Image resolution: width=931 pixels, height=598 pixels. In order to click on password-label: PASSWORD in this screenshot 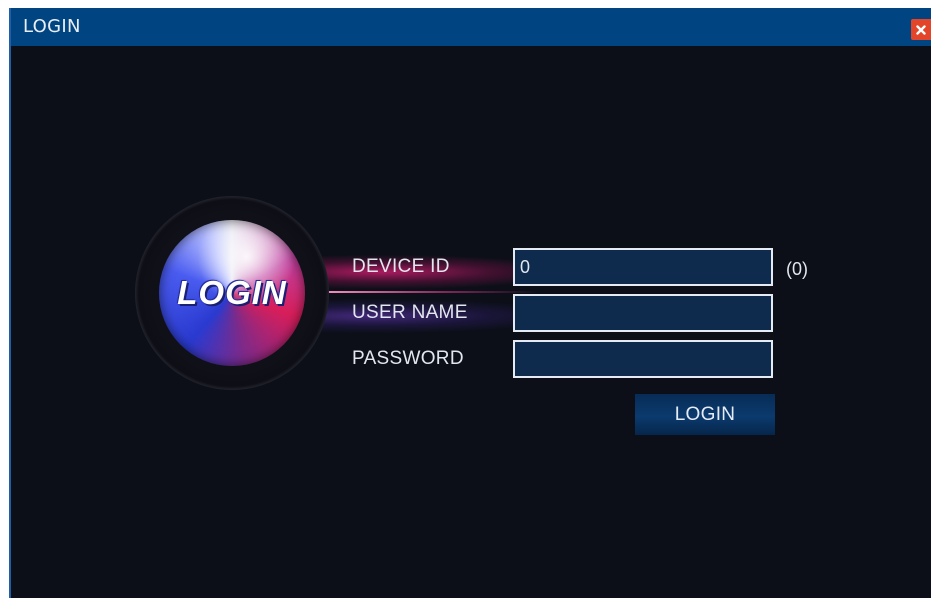, I will do `click(408, 358)`.